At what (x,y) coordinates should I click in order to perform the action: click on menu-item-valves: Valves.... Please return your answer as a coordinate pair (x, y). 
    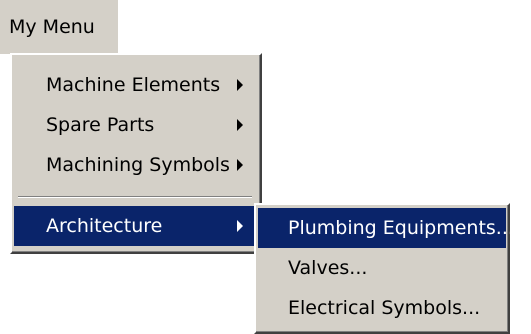
    Looking at the image, I should click on (382, 268).